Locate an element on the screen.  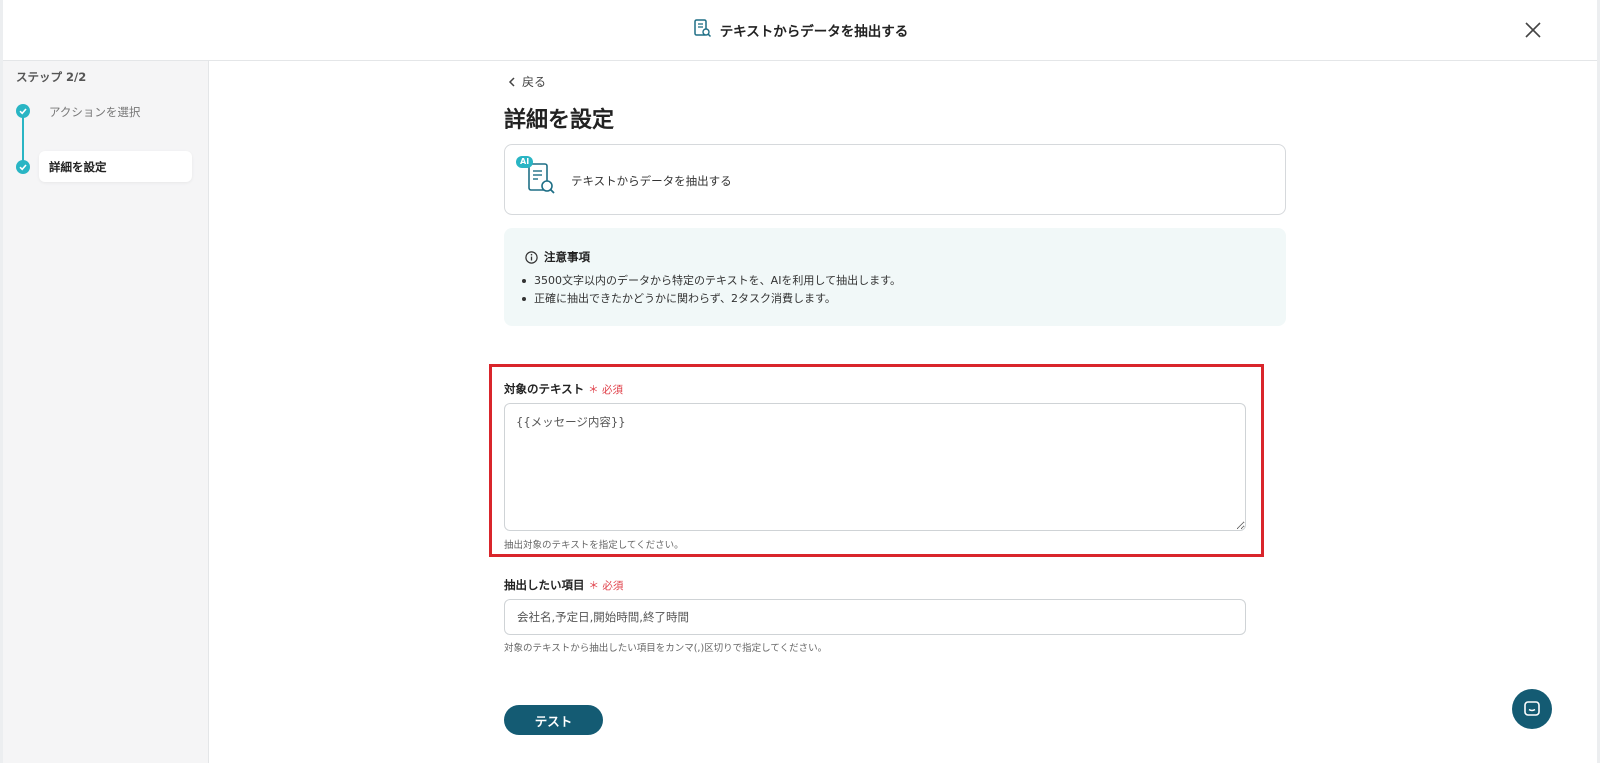
extract-items-label: 抽出したい項目 ＊ 必須 is located at coordinates (563, 585).